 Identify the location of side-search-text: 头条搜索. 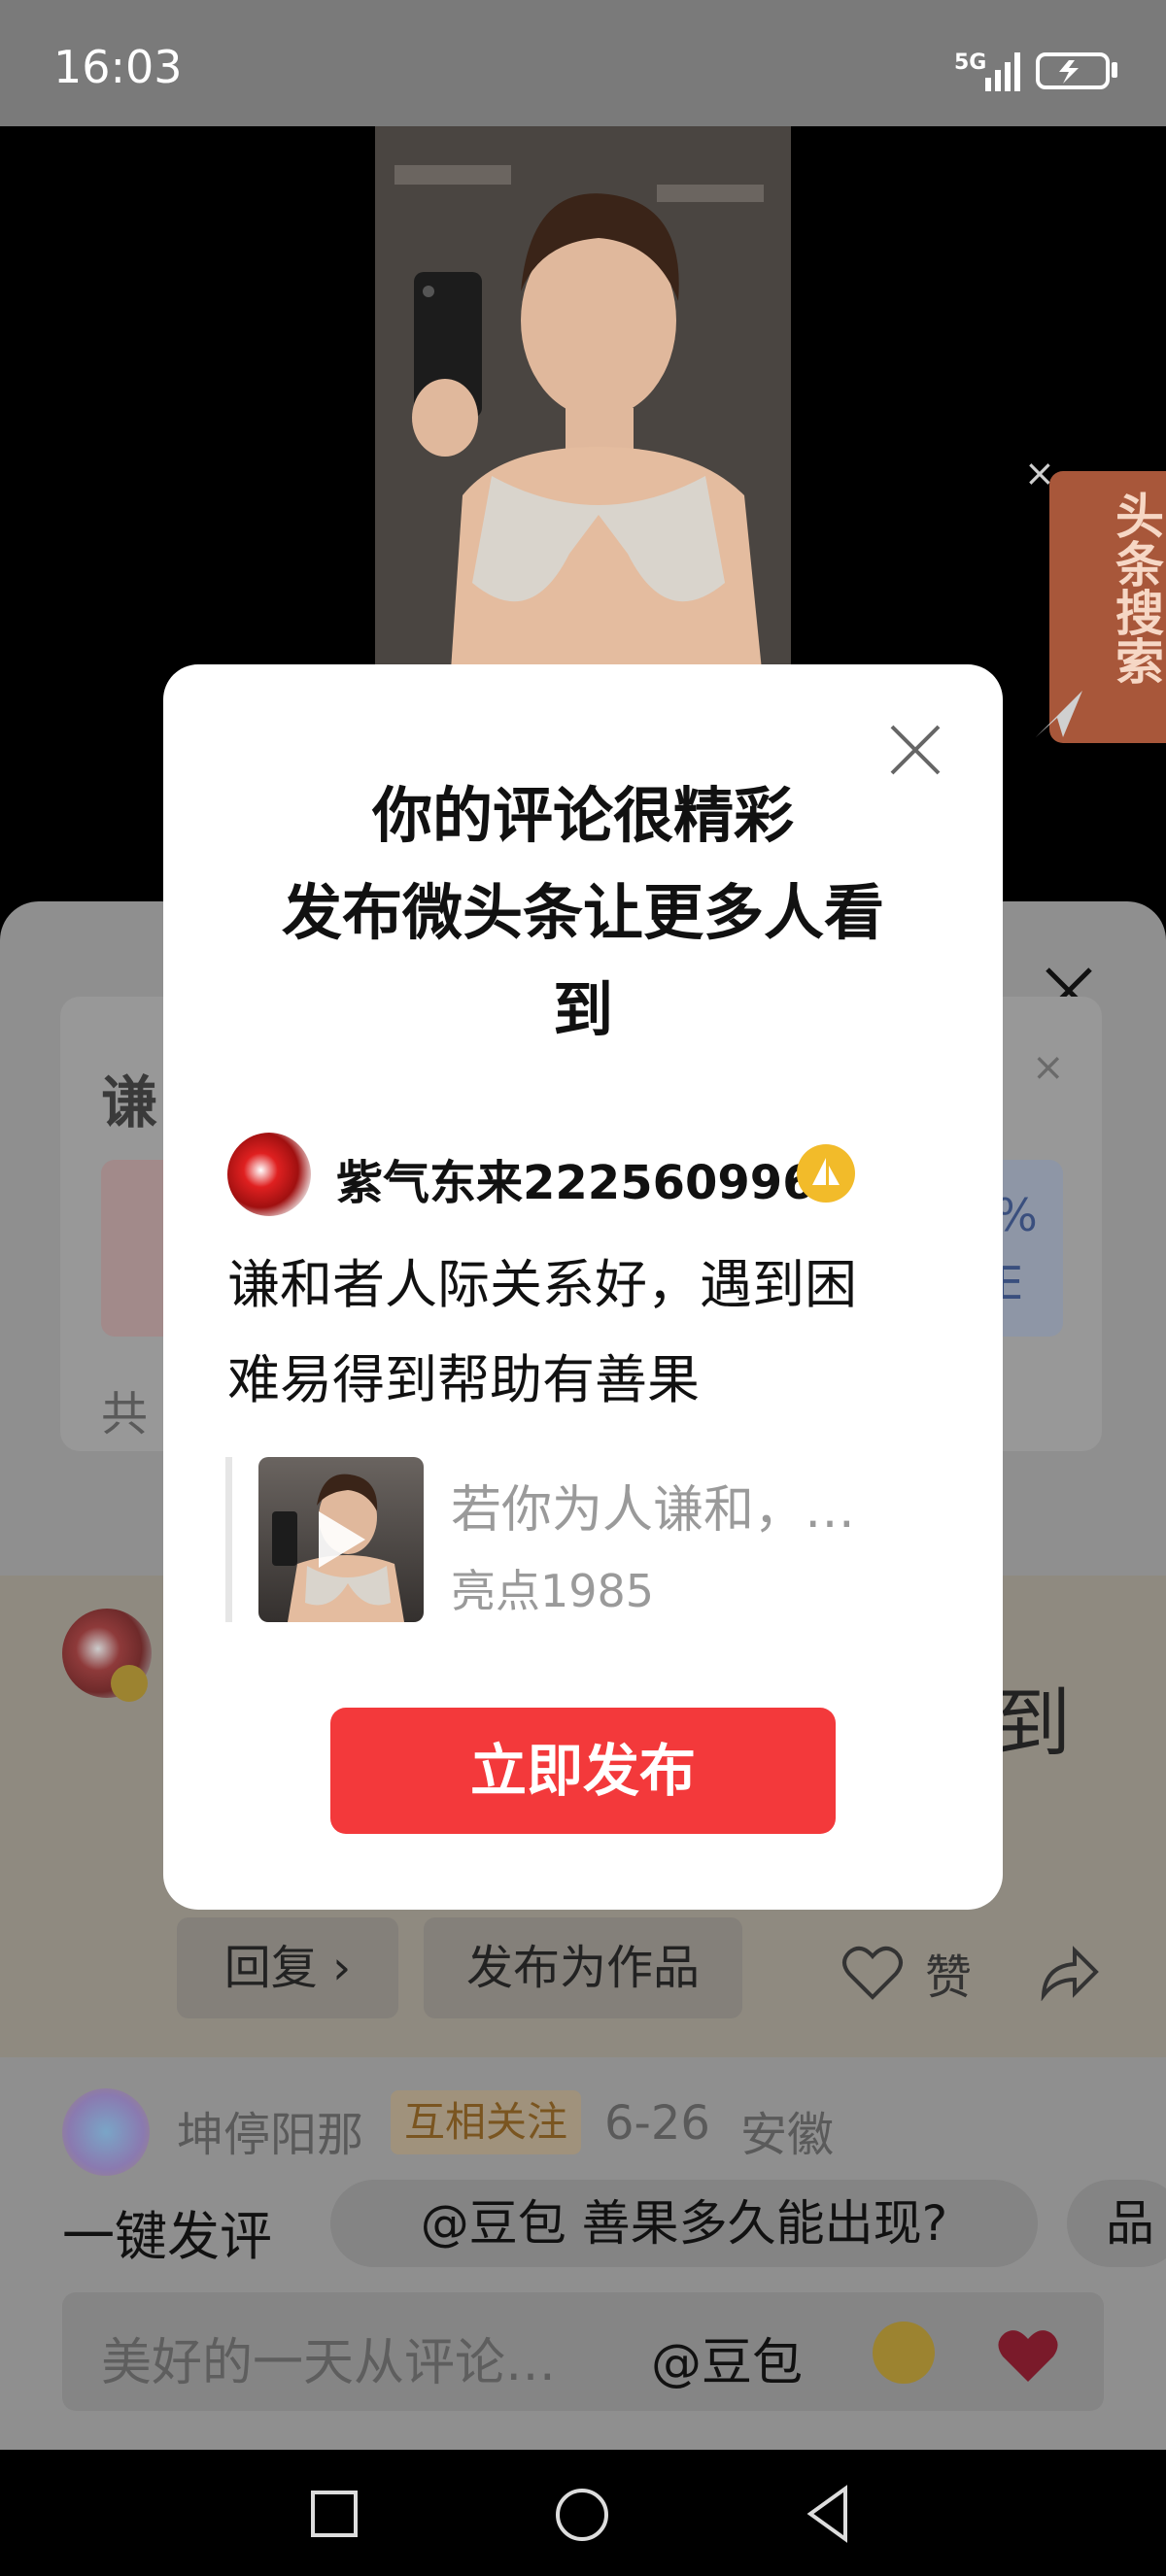
(1136, 588).